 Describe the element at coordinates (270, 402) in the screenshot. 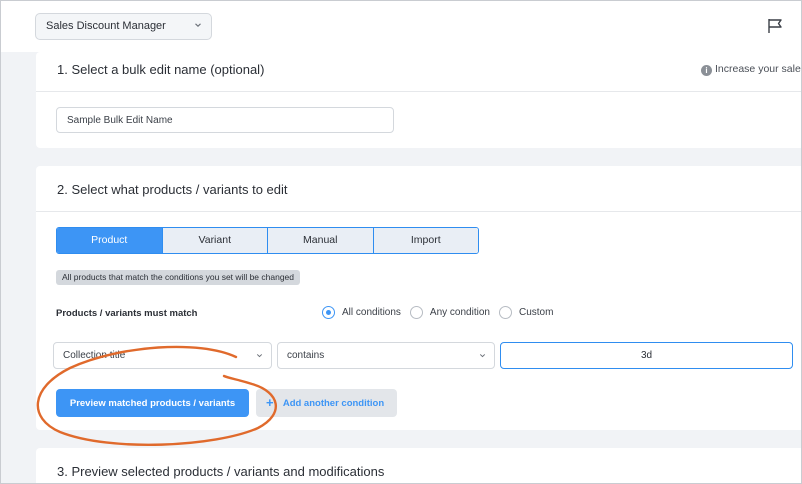

I see `plus-icon: +` at that location.